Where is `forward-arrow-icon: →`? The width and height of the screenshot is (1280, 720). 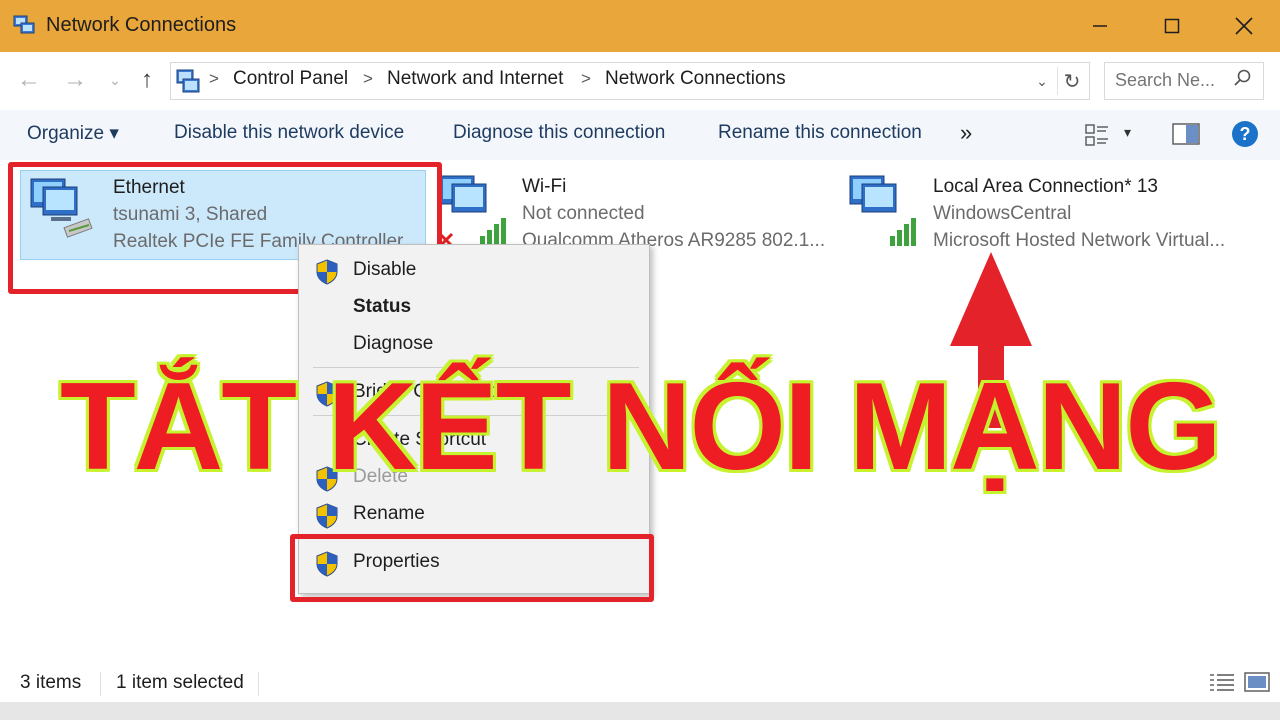
forward-arrow-icon: → is located at coordinates (75, 79).